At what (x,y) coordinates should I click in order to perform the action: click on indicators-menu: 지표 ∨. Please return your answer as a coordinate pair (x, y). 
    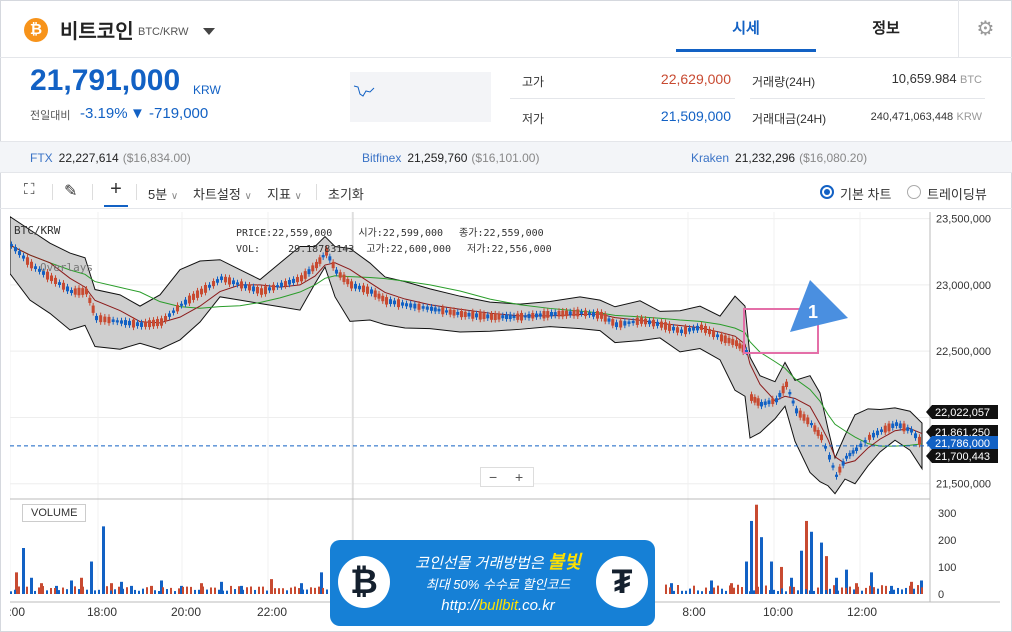
    Looking at the image, I should click on (284, 193).